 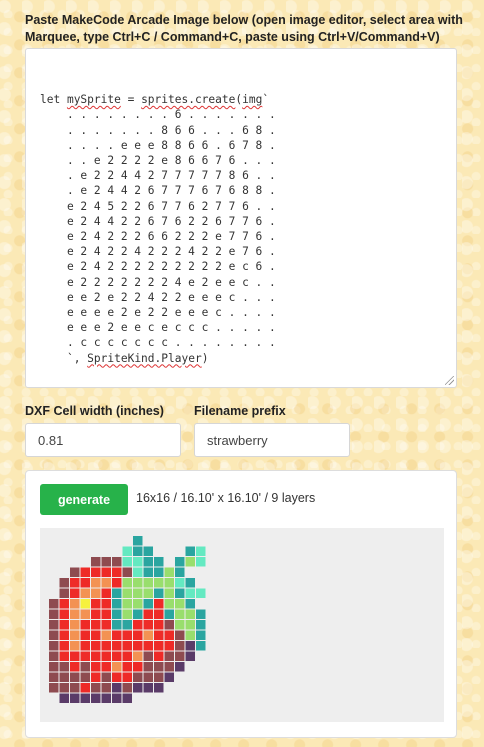 I want to click on code-image-row: e 2 4 2 2 2 6 6 2 2 2 e 7 7 6 ., so click(x=158, y=237).